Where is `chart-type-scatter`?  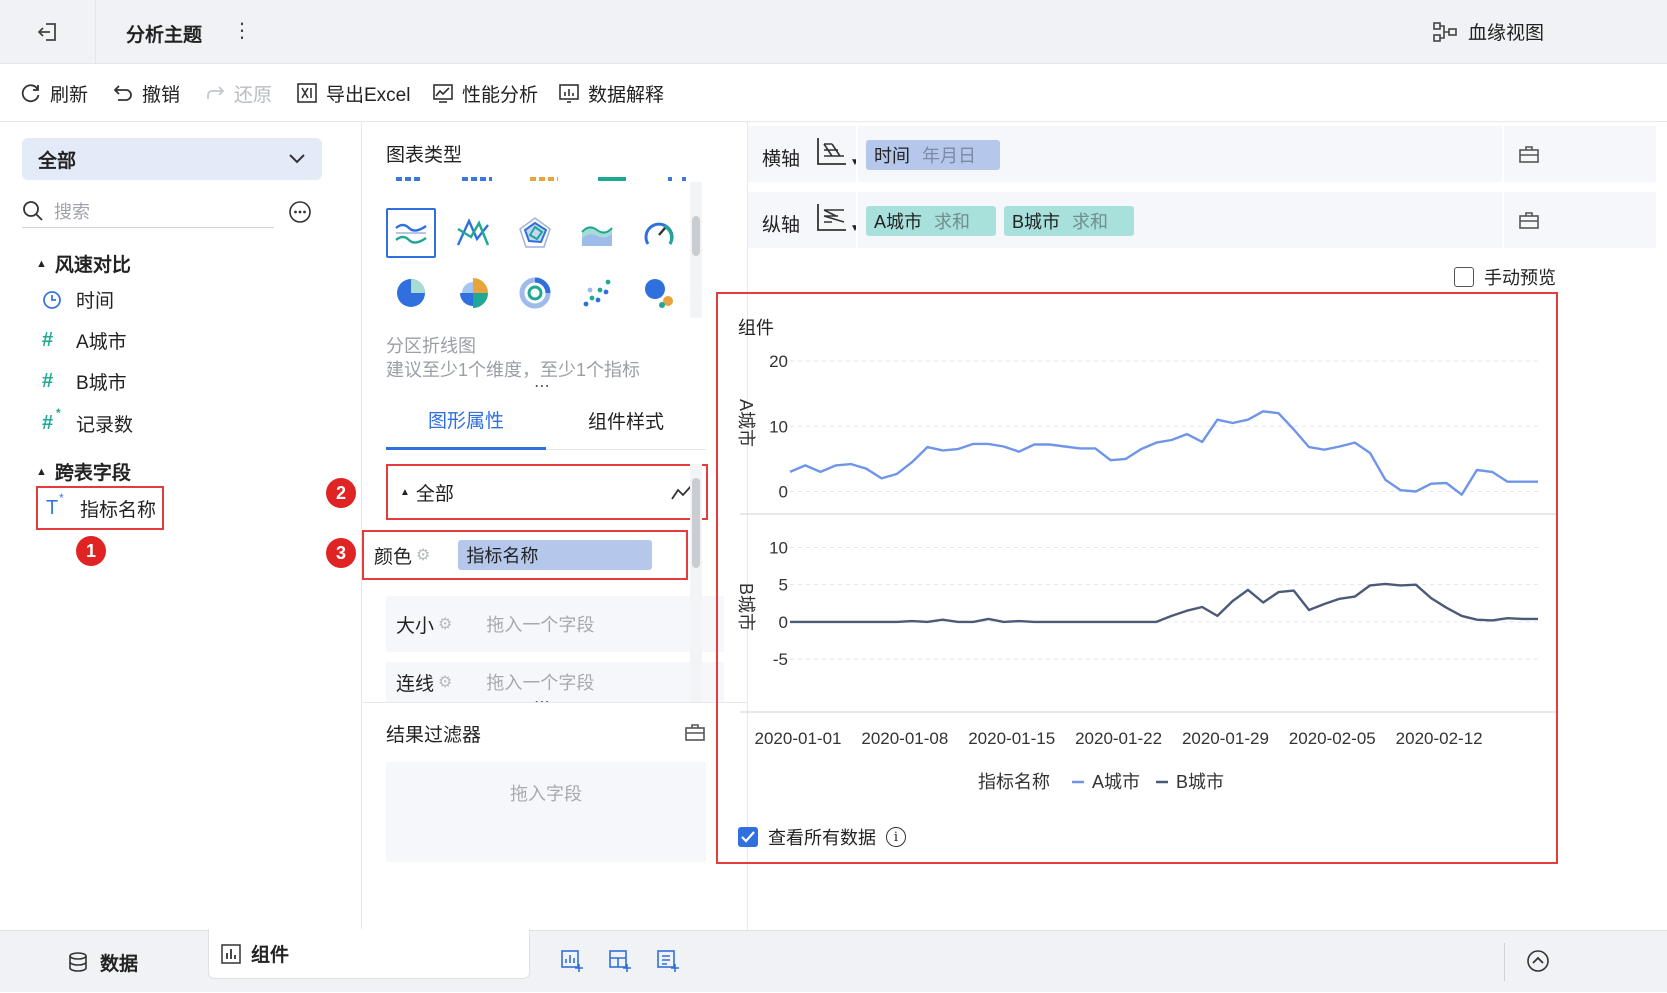
chart-type-scatter is located at coordinates (597, 293).